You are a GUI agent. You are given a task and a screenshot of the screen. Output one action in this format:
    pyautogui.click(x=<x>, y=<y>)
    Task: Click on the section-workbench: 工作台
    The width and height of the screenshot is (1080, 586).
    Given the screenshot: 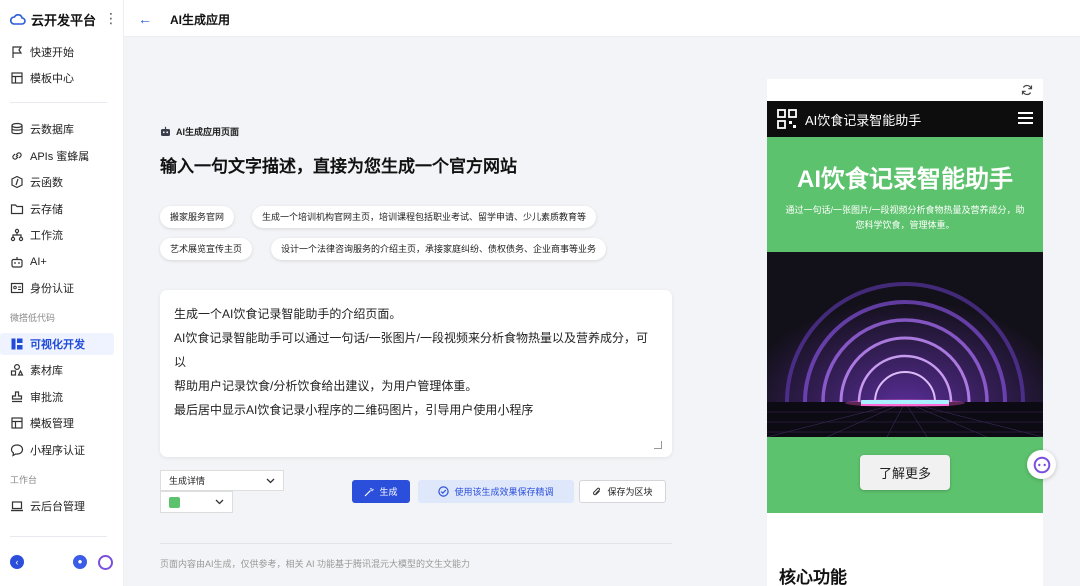 What is the action you would take?
    pyautogui.click(x=24, y=480)
    